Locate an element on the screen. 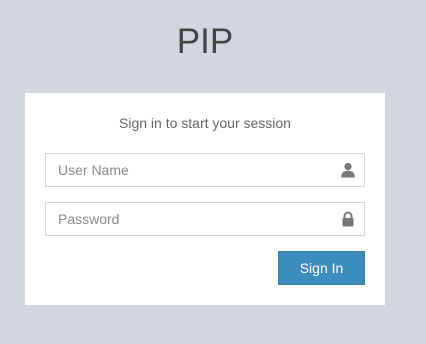  password-input is located at coordinates (192, 219).